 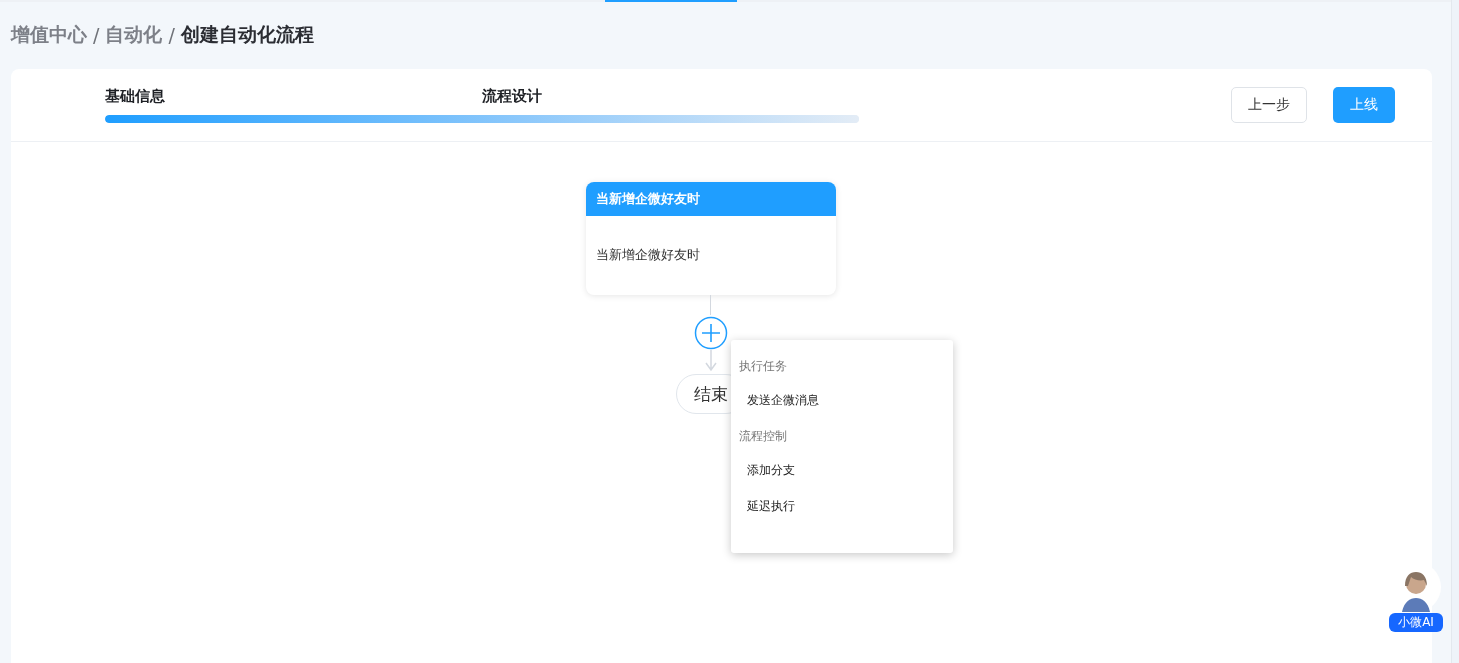 I want to click on trigger-node: 当新增企微好友时 当新增企微好友时, so click(x=710, y=238).